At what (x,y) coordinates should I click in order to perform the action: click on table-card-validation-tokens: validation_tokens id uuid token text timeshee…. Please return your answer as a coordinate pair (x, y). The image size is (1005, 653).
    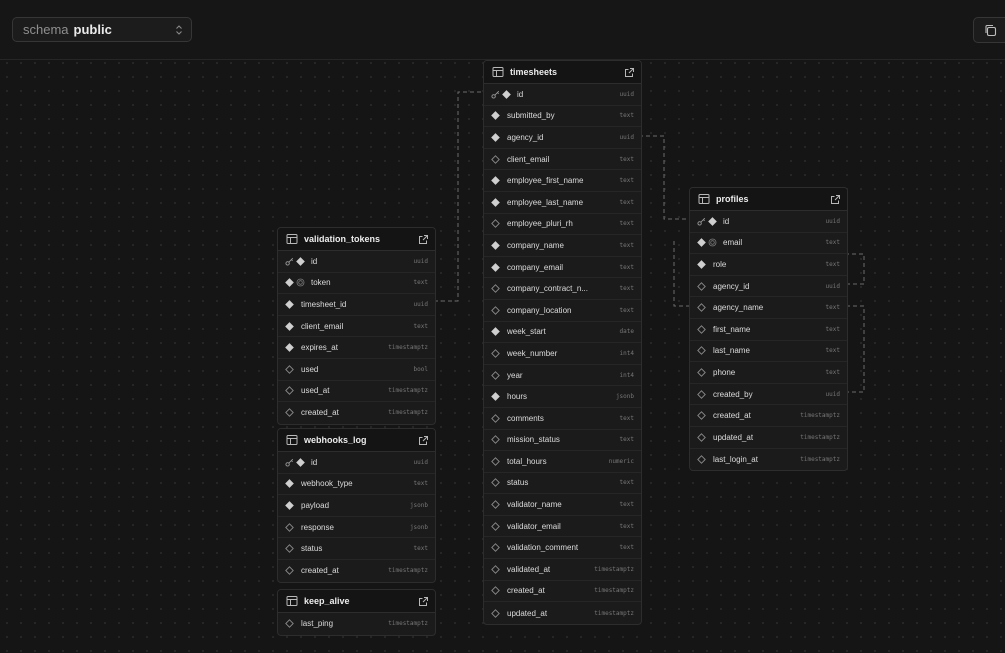
    Looking at the image, I should click on (356, 326).